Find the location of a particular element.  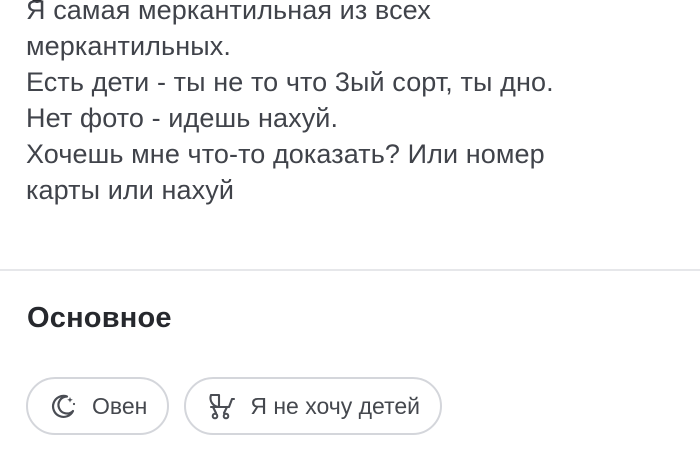

children-chip: Я не хочу детей is located at coordinates (313, 406).